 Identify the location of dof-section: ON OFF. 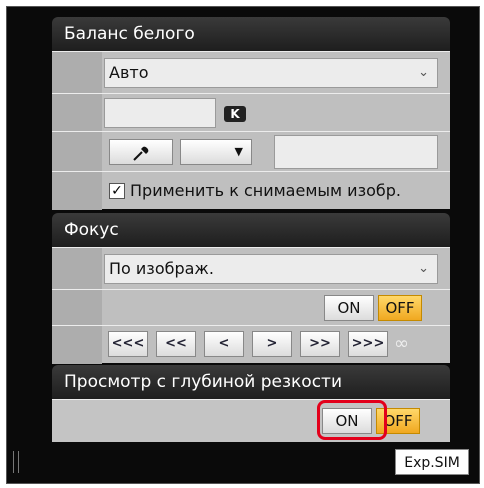
(251, 420).